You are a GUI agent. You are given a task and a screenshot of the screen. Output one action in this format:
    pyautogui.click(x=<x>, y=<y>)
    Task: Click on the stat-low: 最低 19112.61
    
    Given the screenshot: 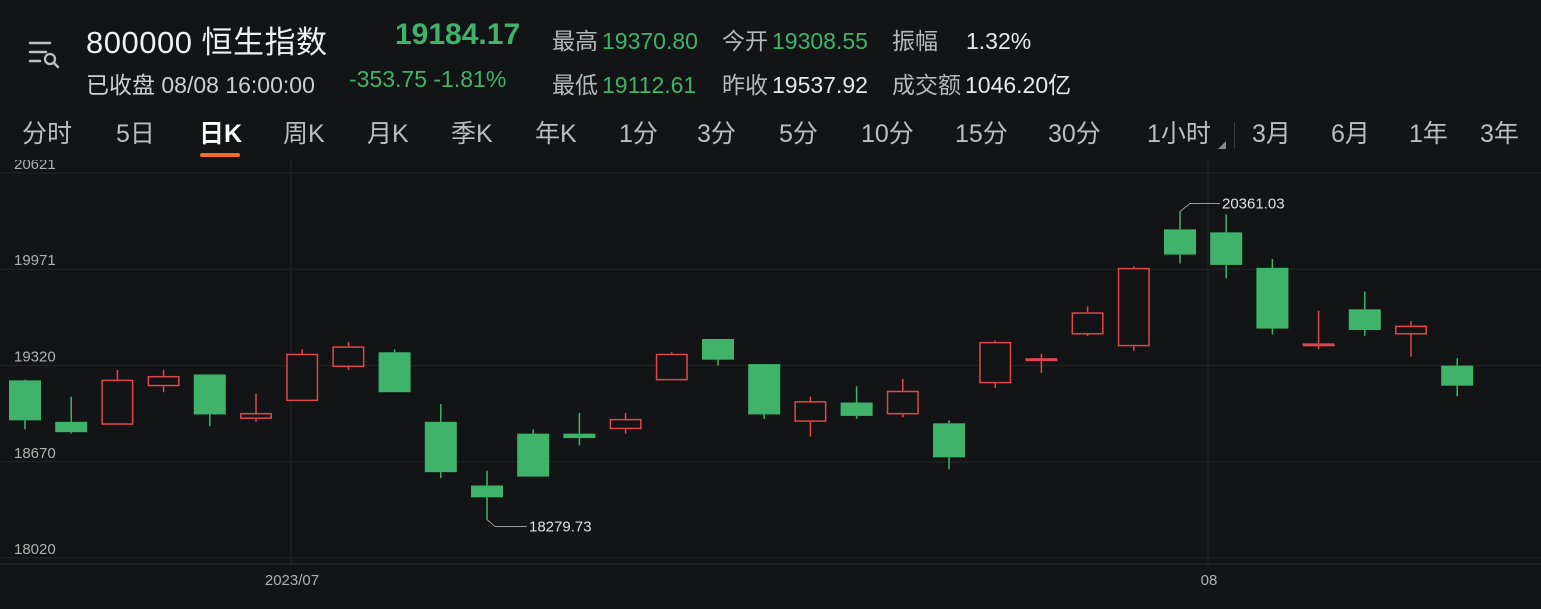 What is the action you would take?
    pyautogui.click(x=624, y=83)
    